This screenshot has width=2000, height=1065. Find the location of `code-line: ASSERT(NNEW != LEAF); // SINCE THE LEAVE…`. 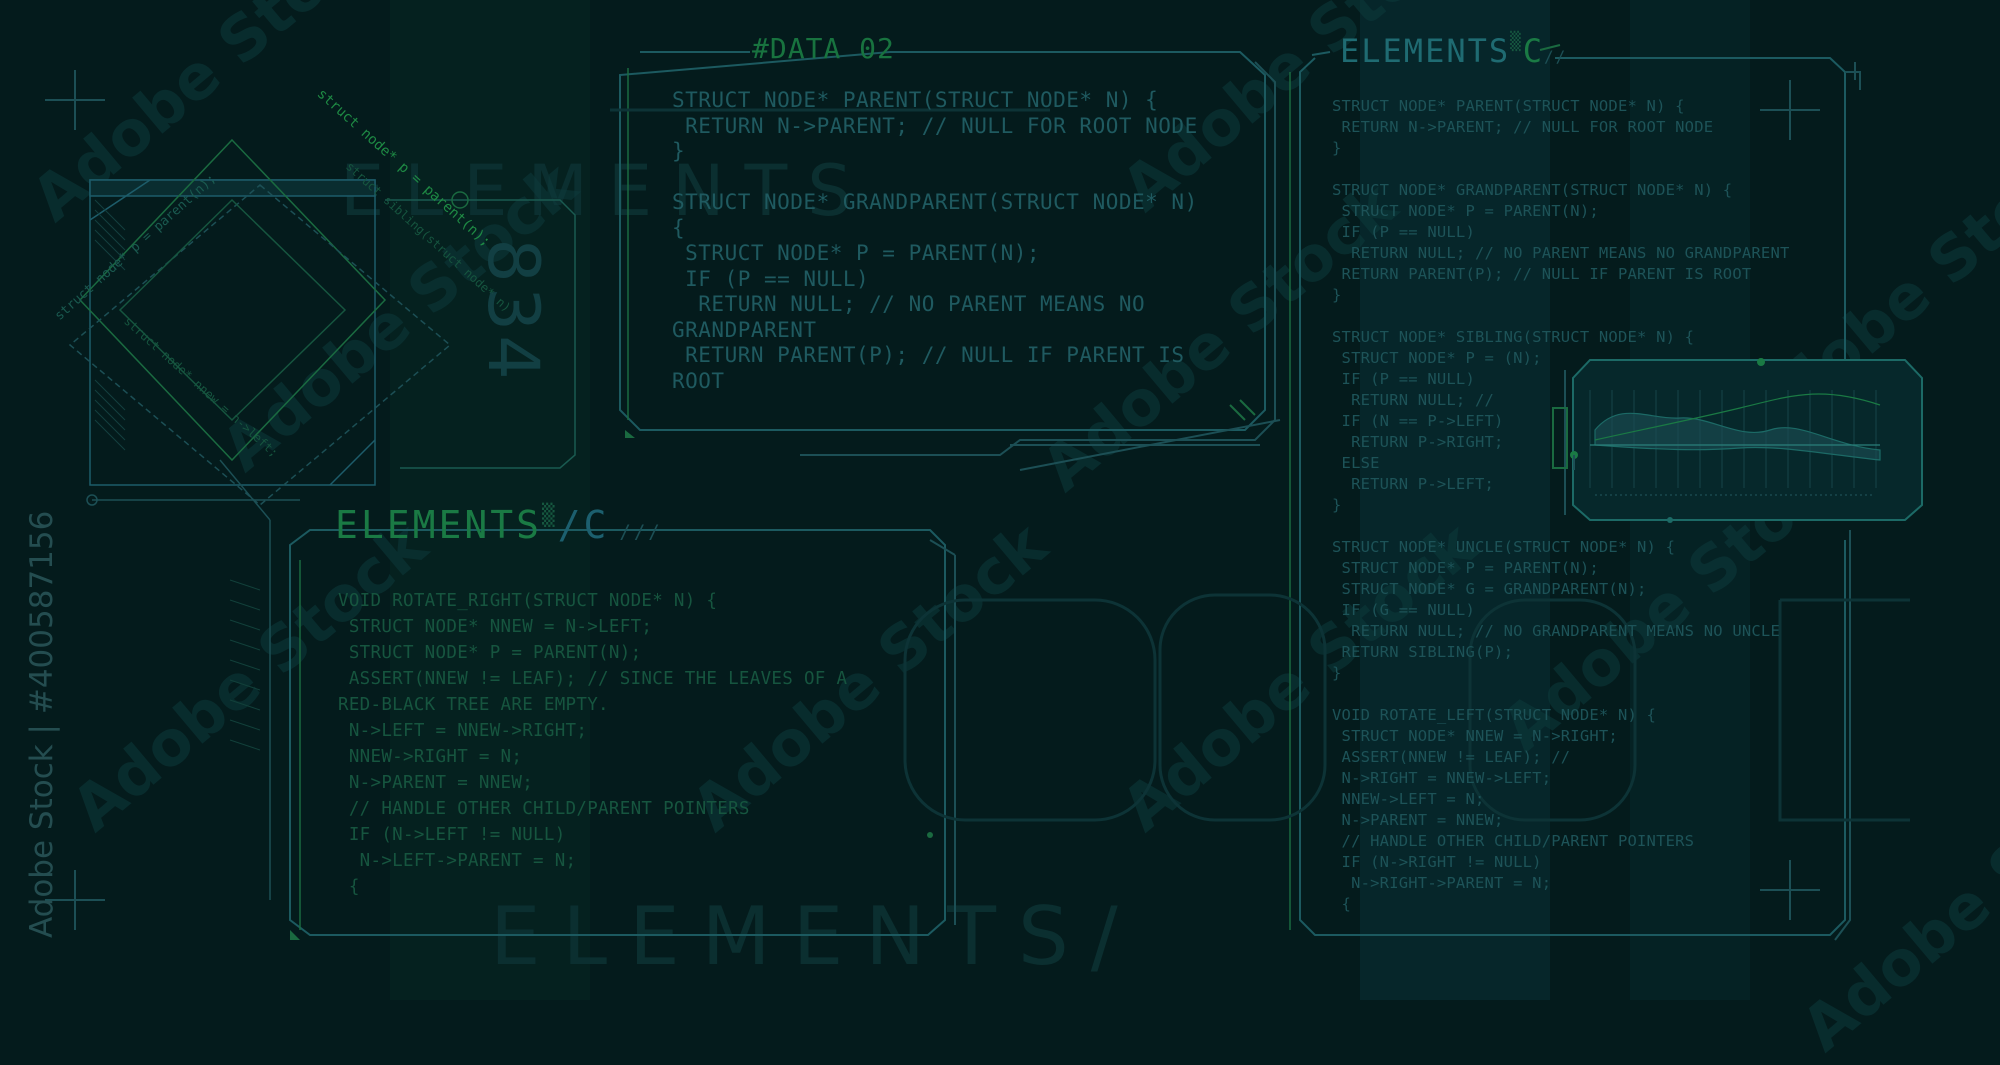

code-line: ASSERT(NNEW != LEAF); // SINCE THE LEAVE… is located at coordinates (593, 679).